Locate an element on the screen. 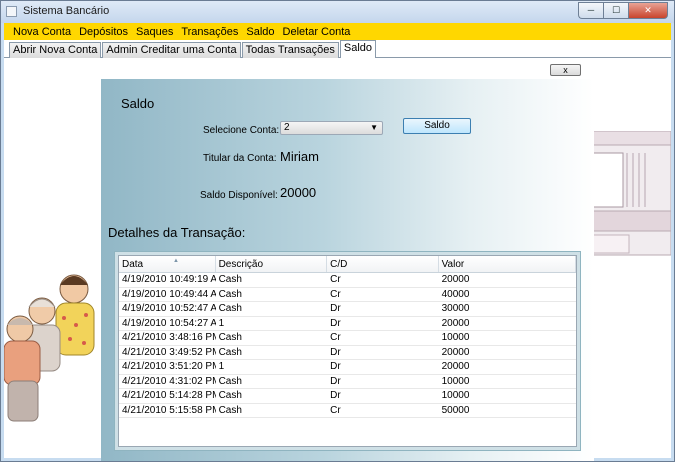 This screenshot has height=462, width=675. table-row: 4/19/2010 10:49:44 AM Cash Cr 40000 is located at coordinates (347, 295).